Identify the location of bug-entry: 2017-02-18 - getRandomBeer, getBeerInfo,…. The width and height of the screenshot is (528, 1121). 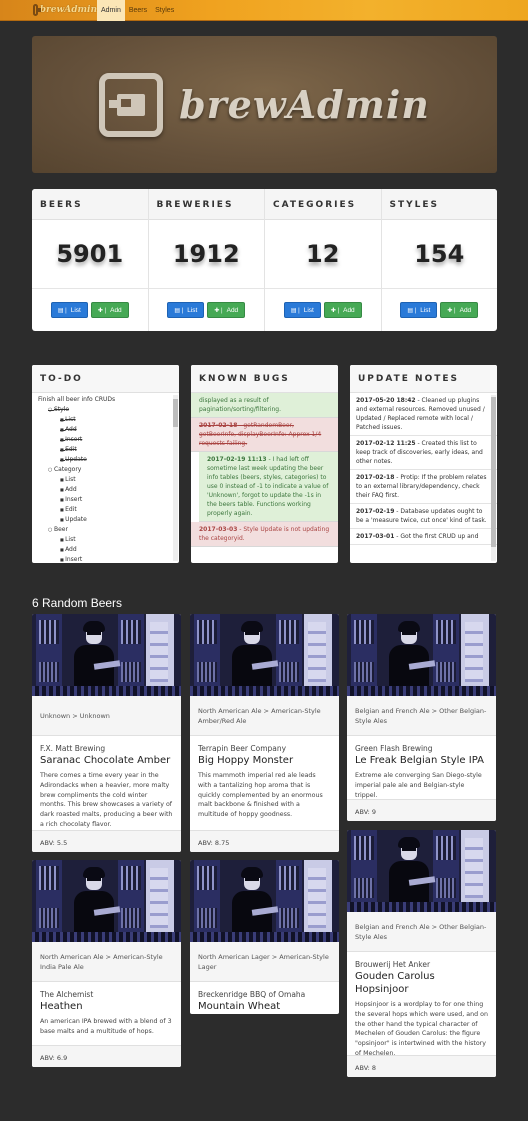
(264, 435).